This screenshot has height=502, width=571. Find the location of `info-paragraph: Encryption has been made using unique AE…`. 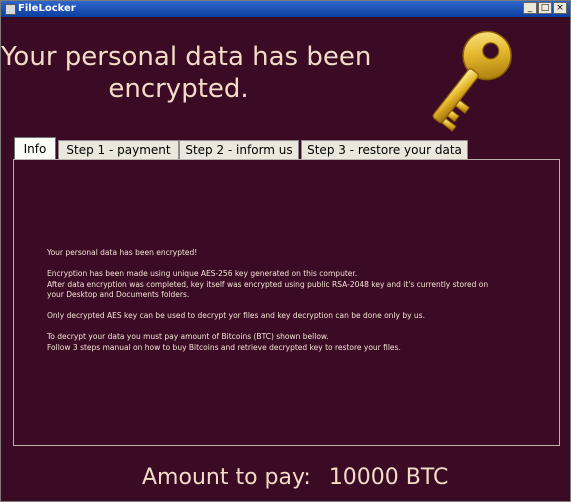

info-paragraph: Encryption has been made using unique AE… is located at coordinates (297, 285).